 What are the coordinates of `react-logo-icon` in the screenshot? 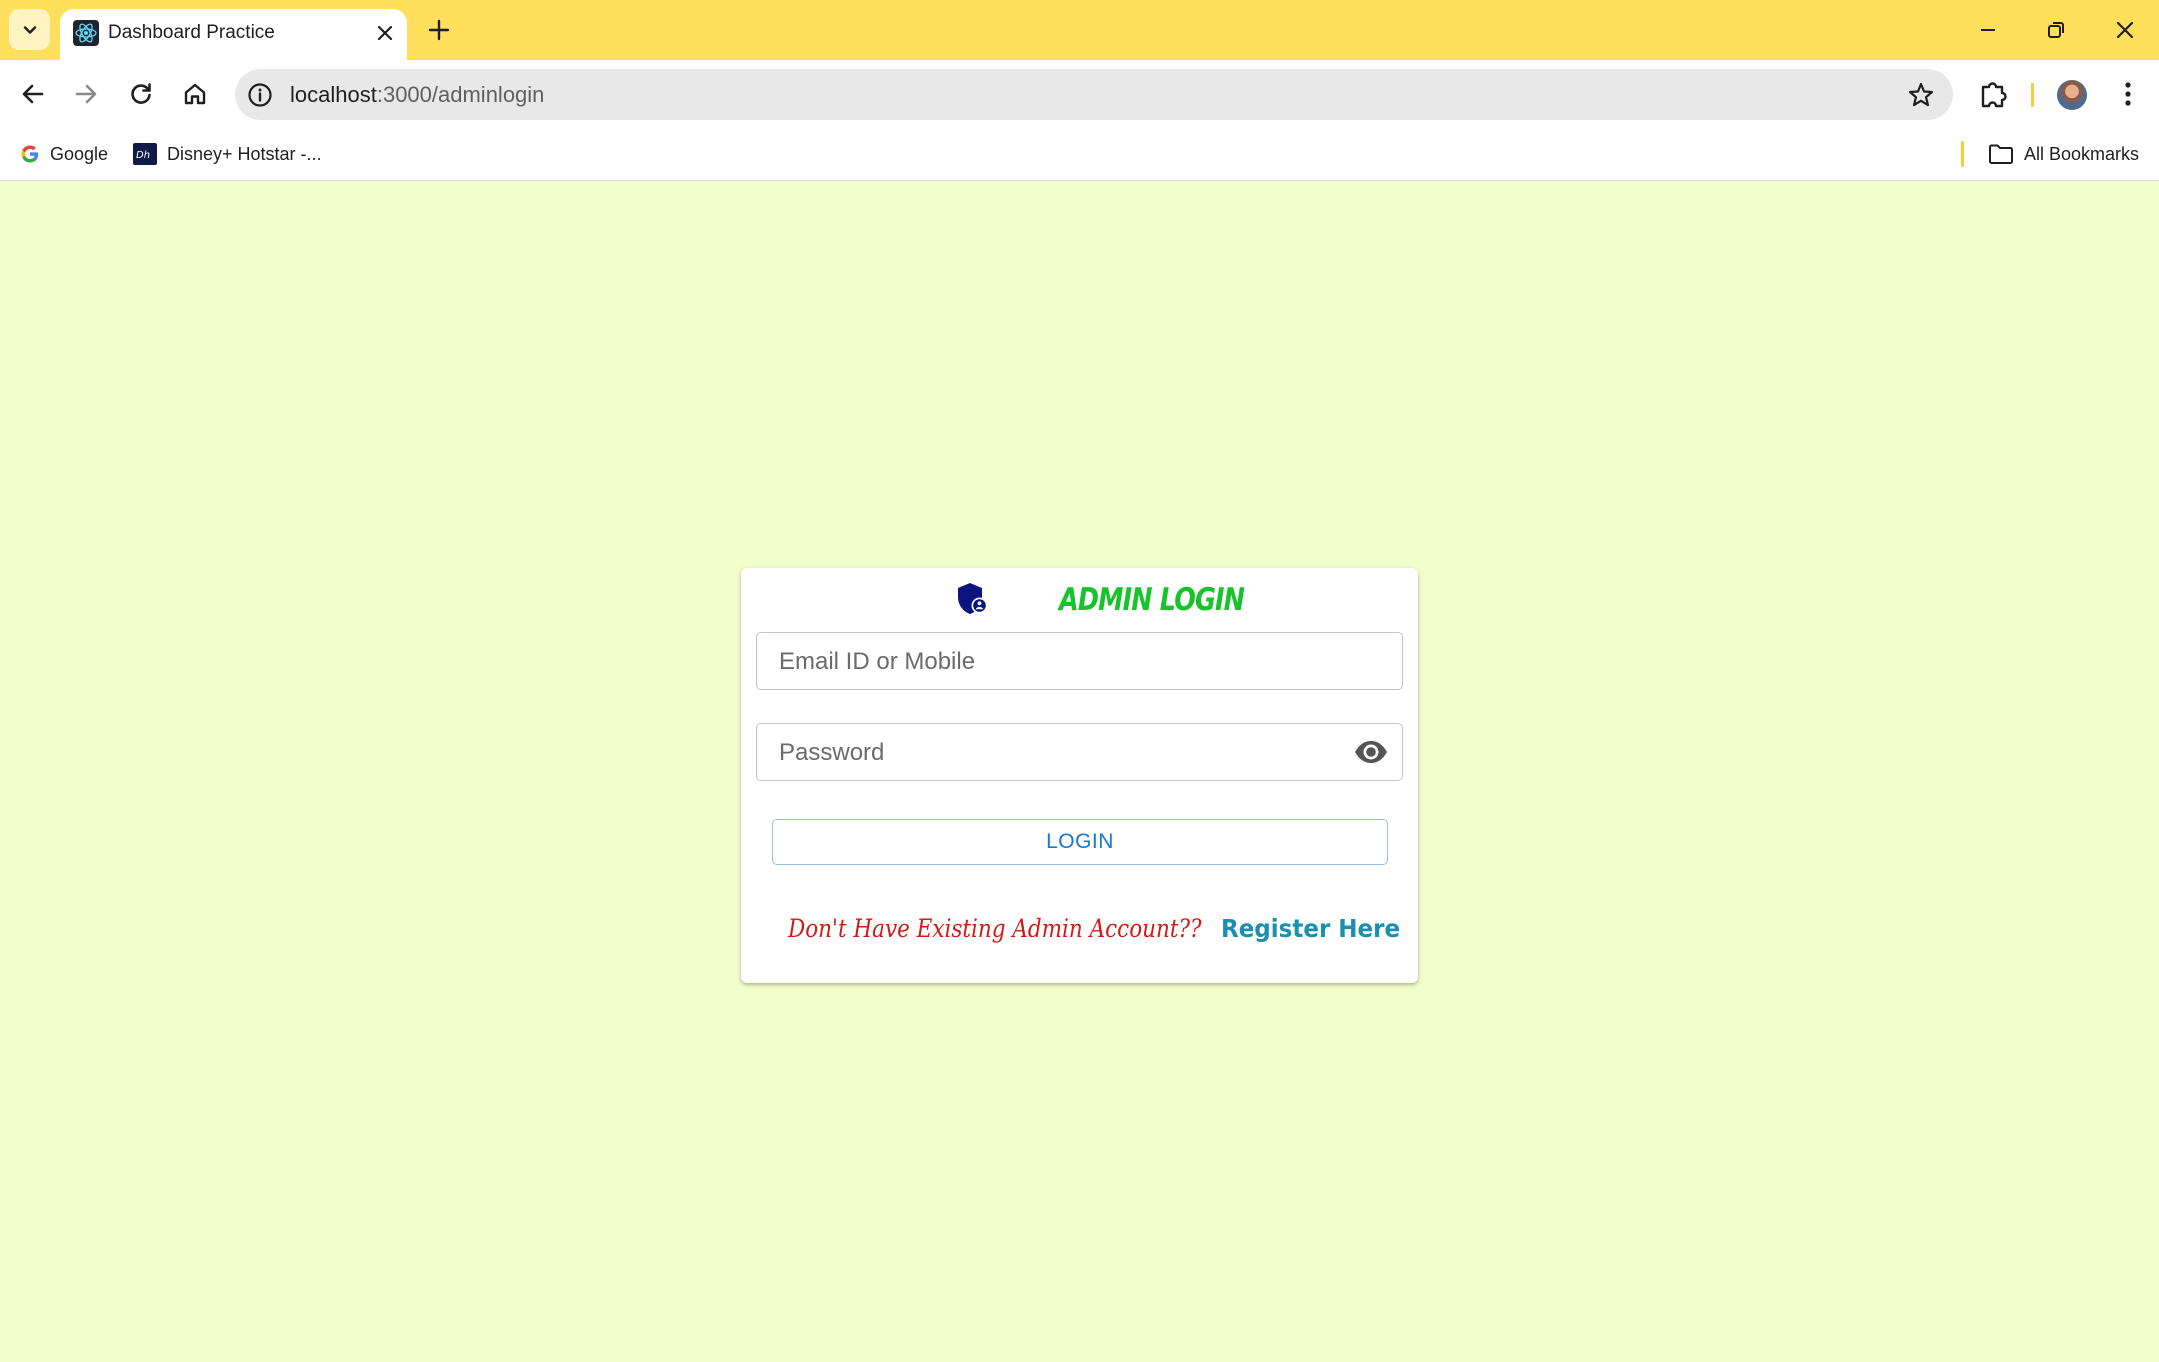 It's located at (86, 33).